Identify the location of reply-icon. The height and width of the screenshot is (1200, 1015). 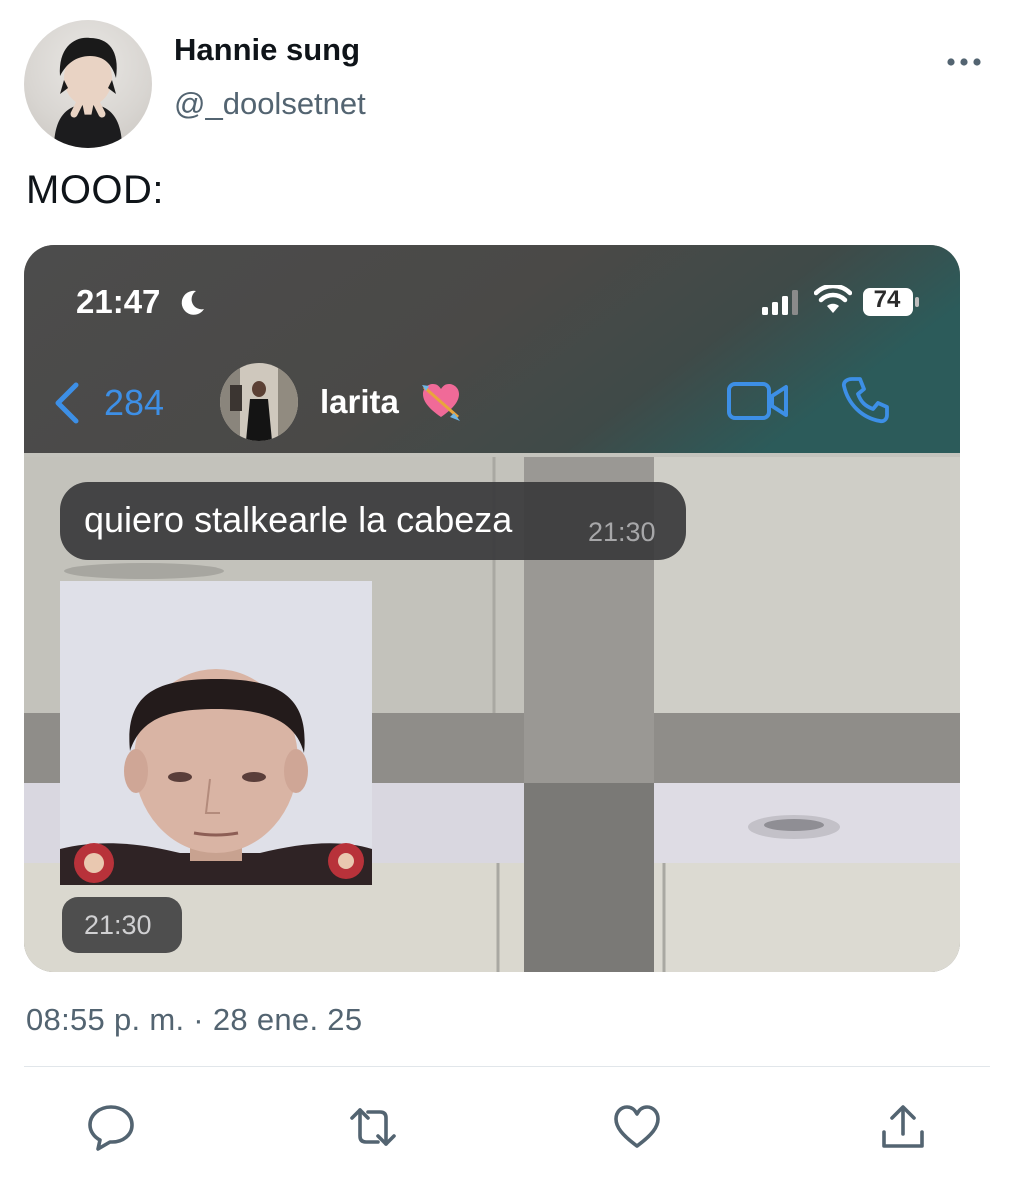
(111, 1128).